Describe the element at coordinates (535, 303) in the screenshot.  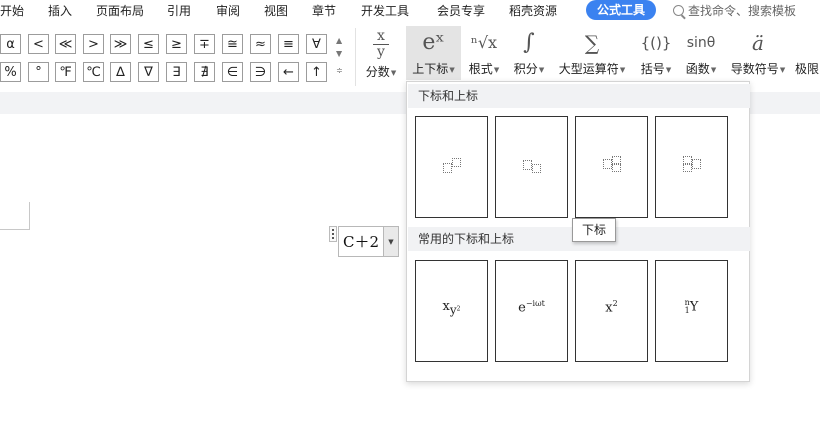
I see `example2-sup: −iωt` at that location.